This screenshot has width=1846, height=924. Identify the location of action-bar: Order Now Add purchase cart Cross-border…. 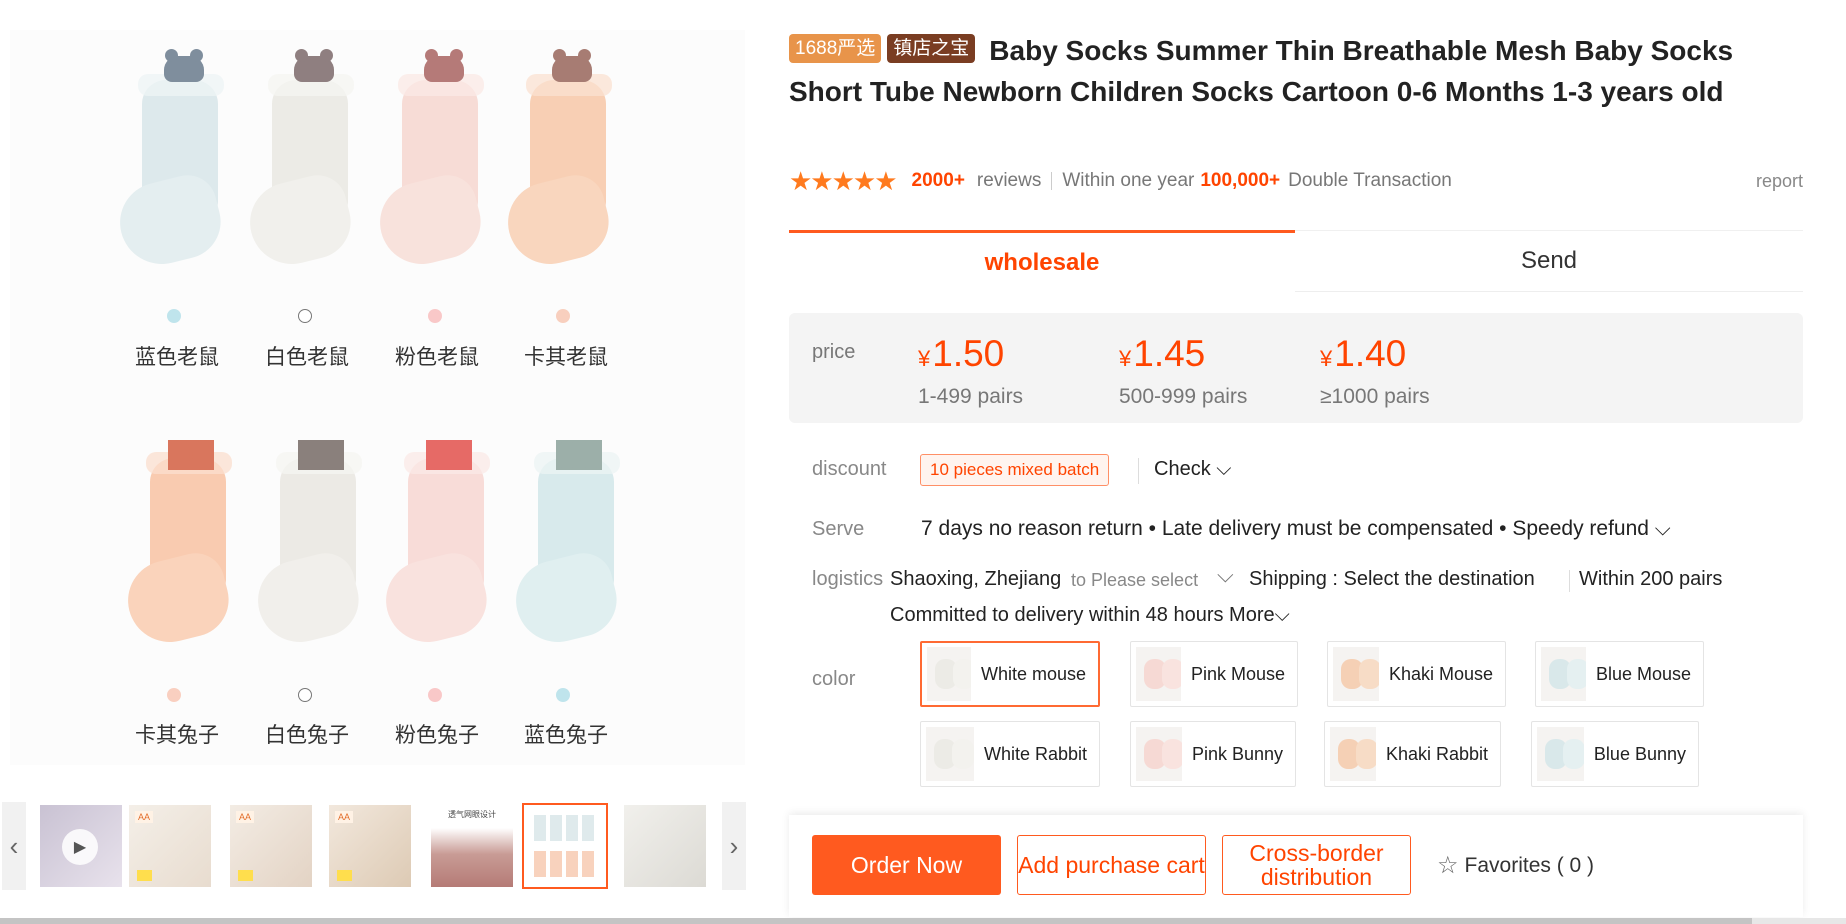
(1296, 866).